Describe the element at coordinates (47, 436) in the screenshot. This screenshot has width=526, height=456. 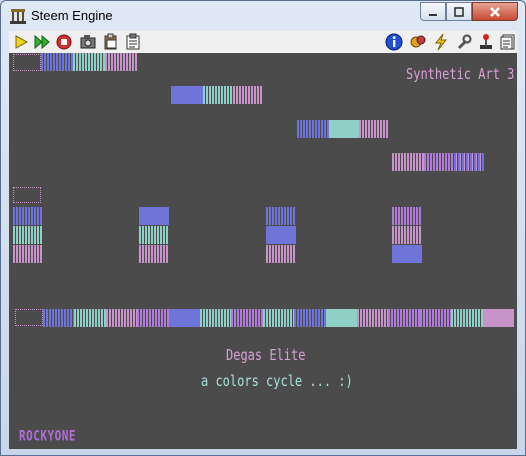
I see `rockyone-signature: ROCKYONE` at that location.